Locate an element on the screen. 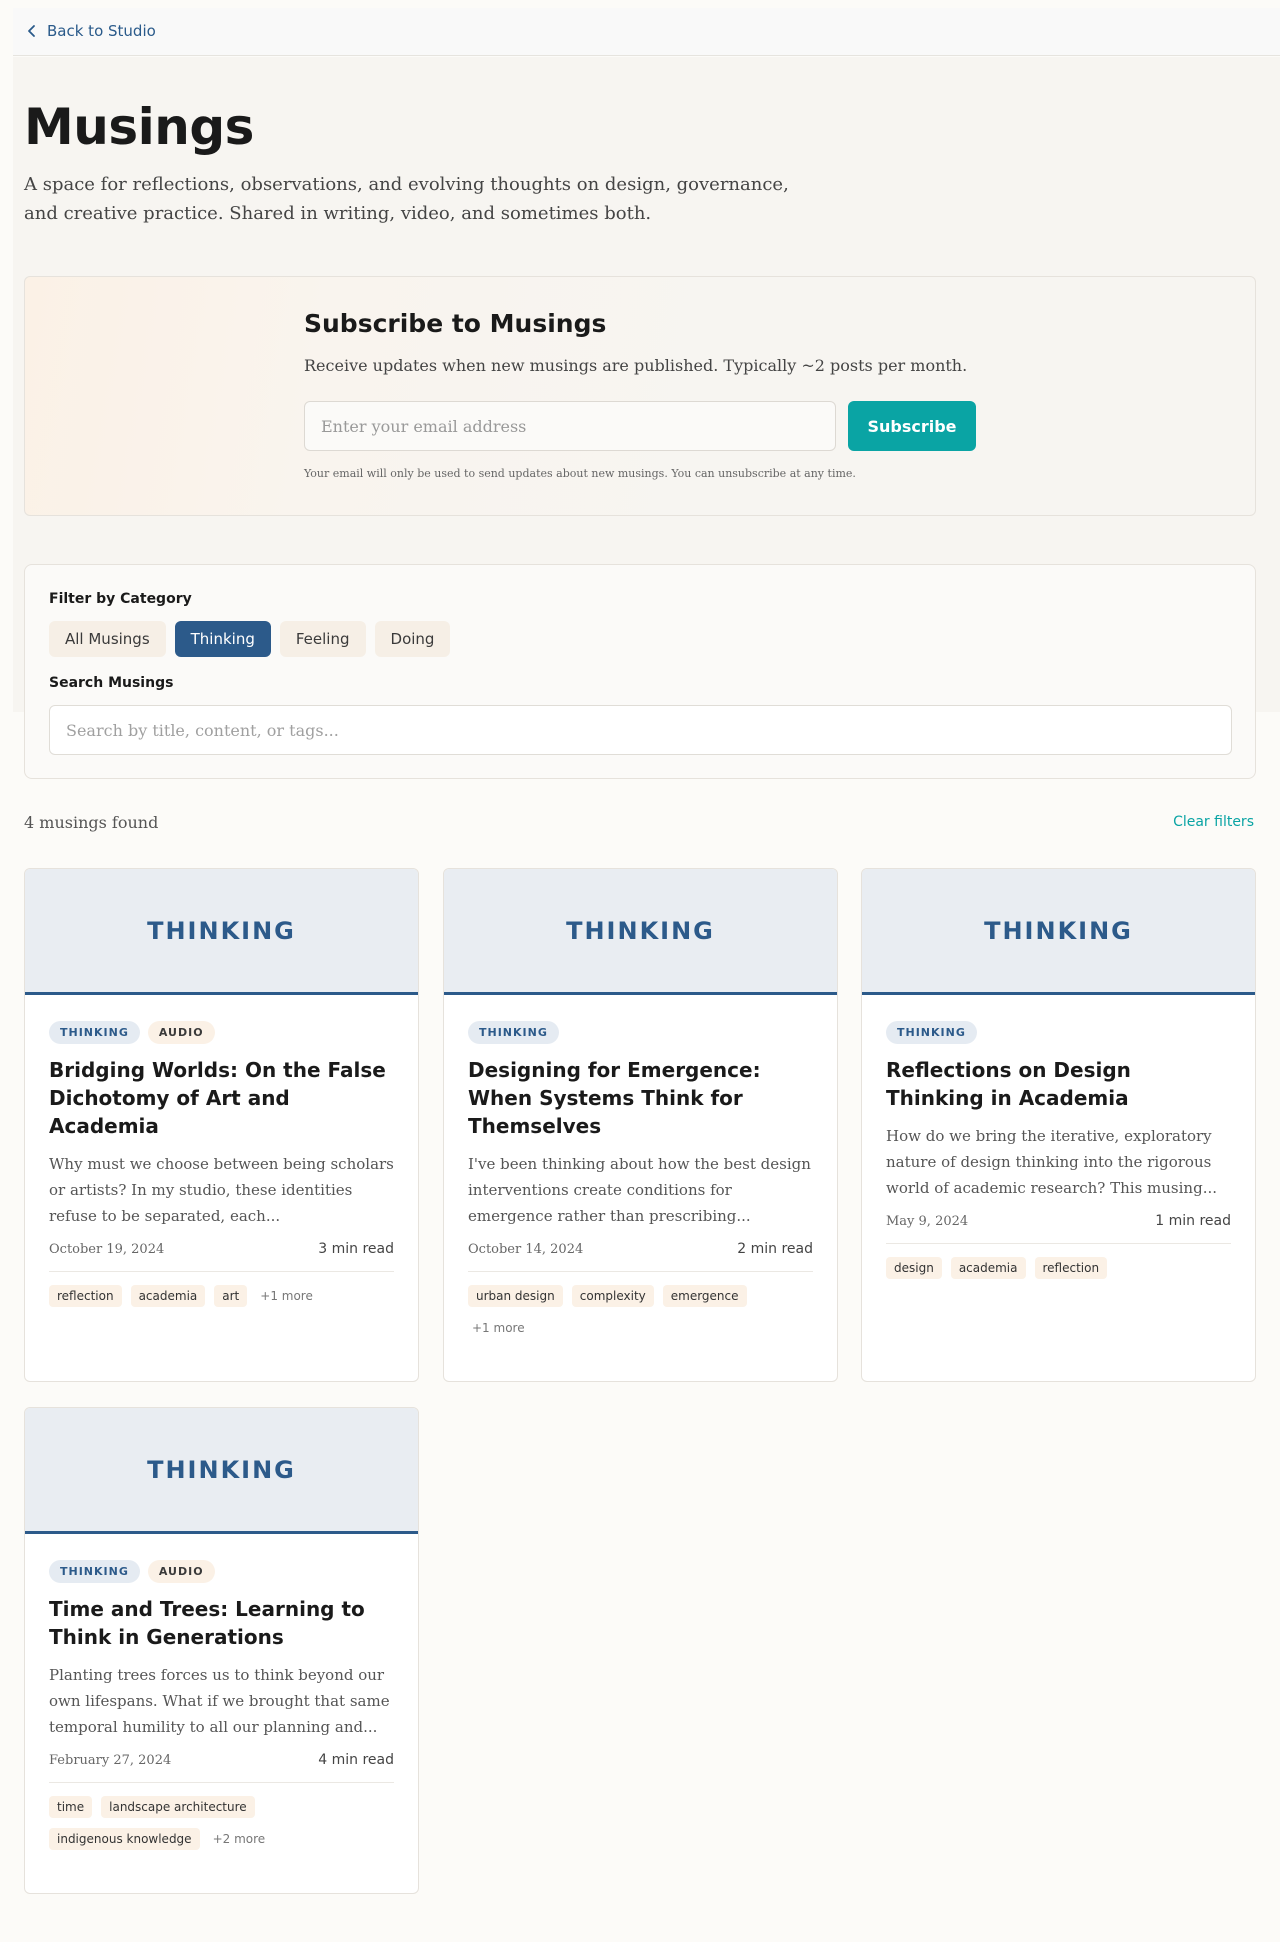 This screenshot has height=1942, width=1280. tag-list: design academia reflection is located at coordinates (1058, 1278).